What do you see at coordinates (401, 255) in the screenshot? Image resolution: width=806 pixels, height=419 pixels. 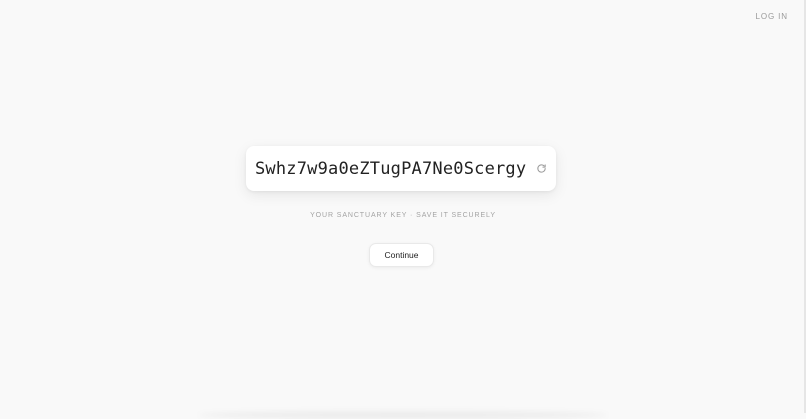 I see `continue-button: Continue` at bounding box center [401, 255].